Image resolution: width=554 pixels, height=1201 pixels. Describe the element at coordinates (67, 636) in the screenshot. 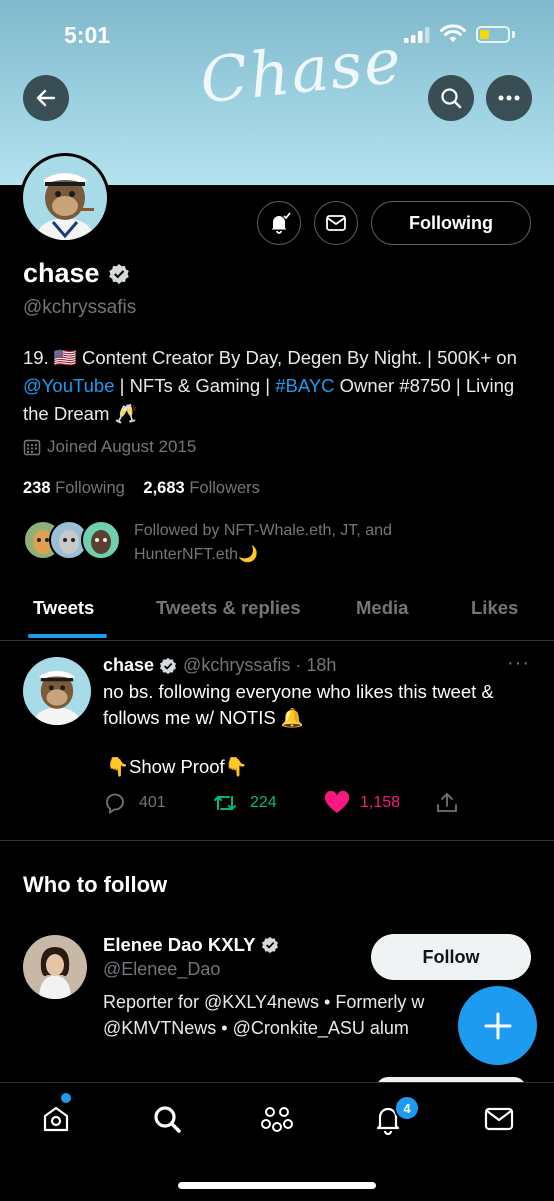

I see `active-tab-indicator` at that location.